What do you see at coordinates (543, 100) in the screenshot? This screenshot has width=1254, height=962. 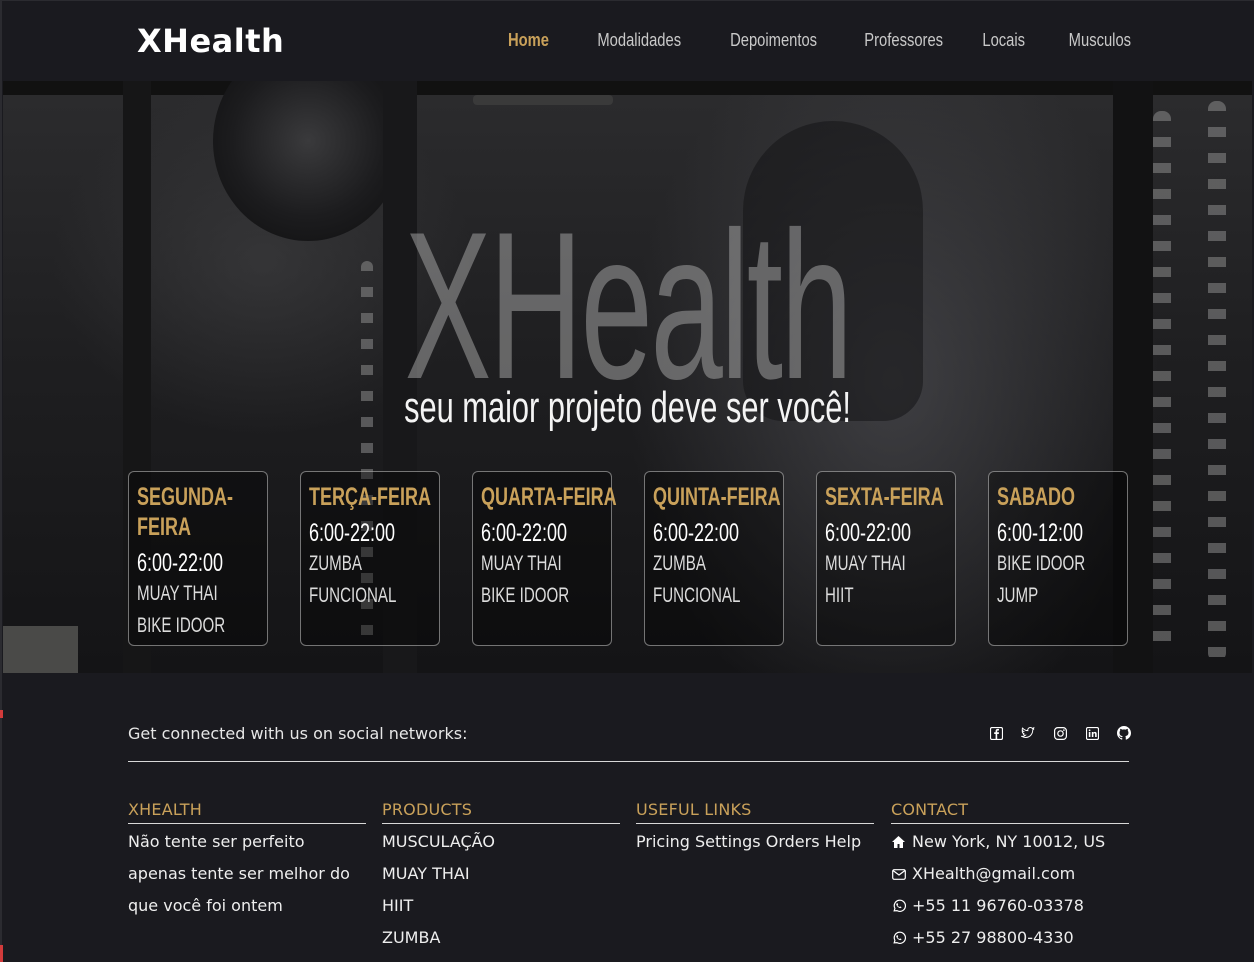 I see `background-bar` at bounding box center [543, 100].